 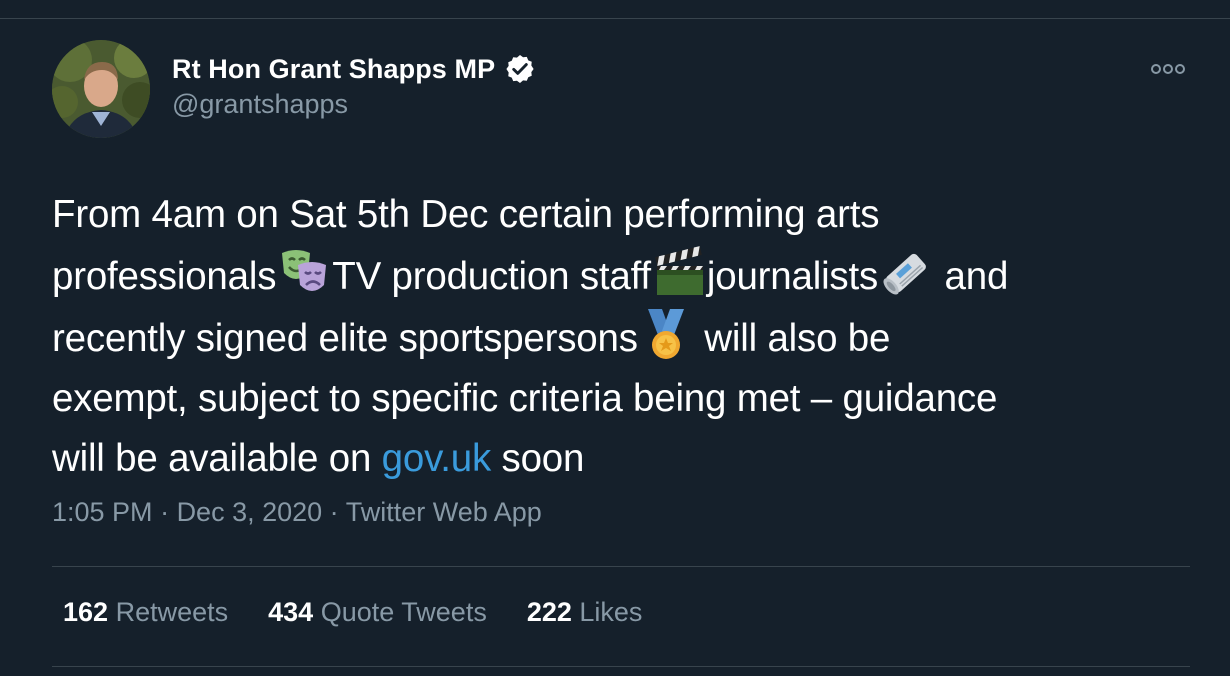 I want to click on stats-bottom-divider, so click(x=621, y=666).